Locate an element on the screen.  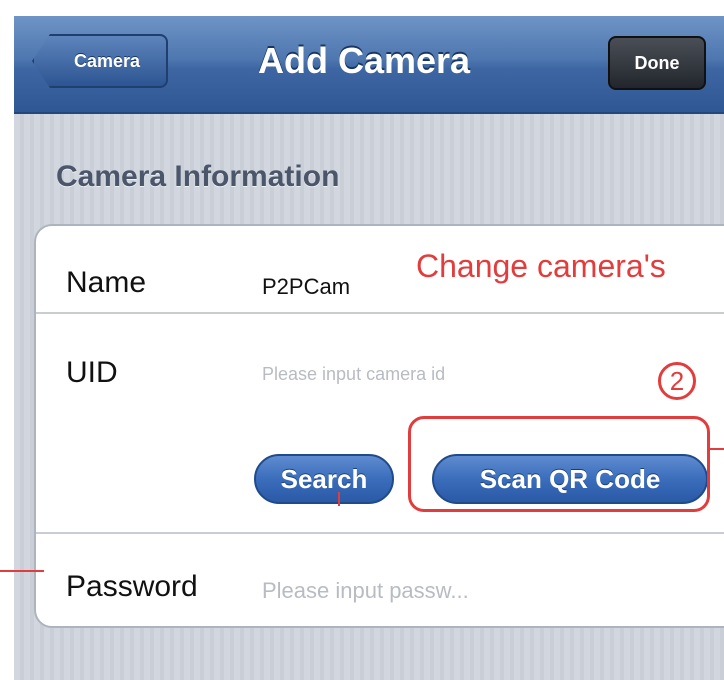
back-button: Camera is located at coordinates (100, 61).